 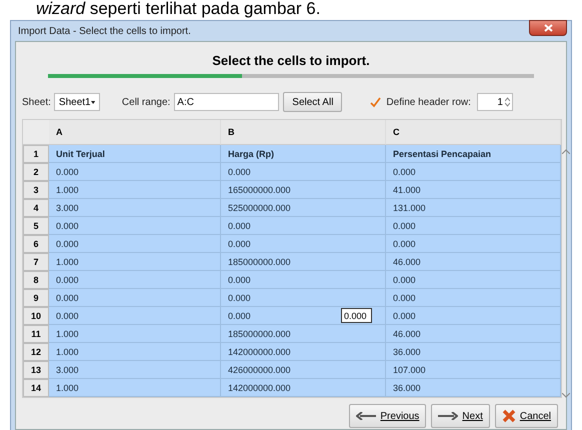 What do you see at coordinates (526, 416) in the screenshot?
I see `cancel-button: Cancel` at bounding box center [526, 416].